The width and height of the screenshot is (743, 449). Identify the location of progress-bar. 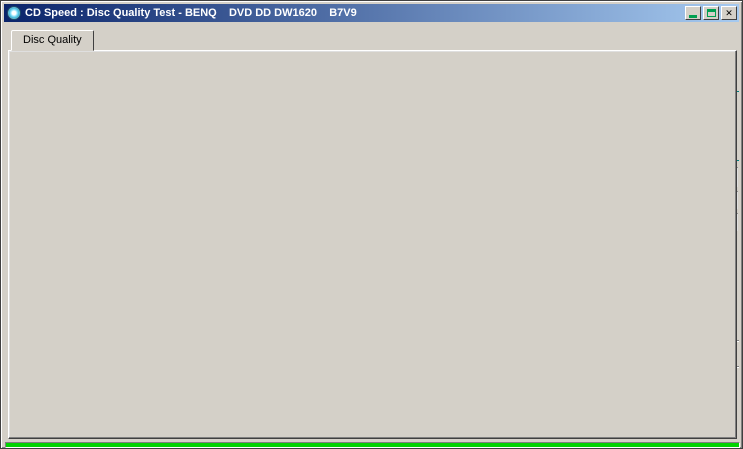
(372, 445).